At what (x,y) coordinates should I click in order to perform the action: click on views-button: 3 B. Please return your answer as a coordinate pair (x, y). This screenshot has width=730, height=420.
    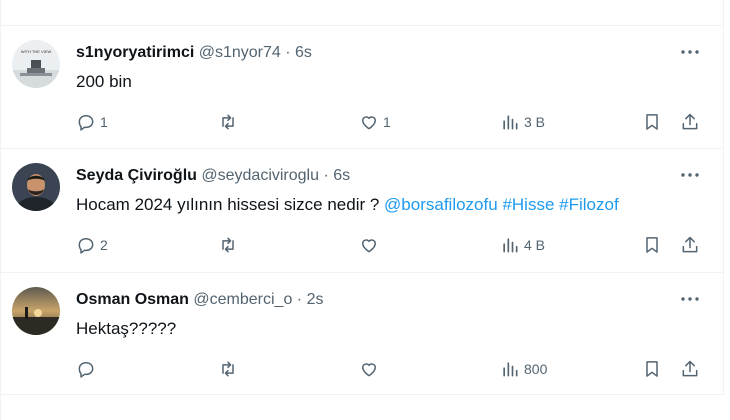
    Looking at the image, I should click on (522, 122).